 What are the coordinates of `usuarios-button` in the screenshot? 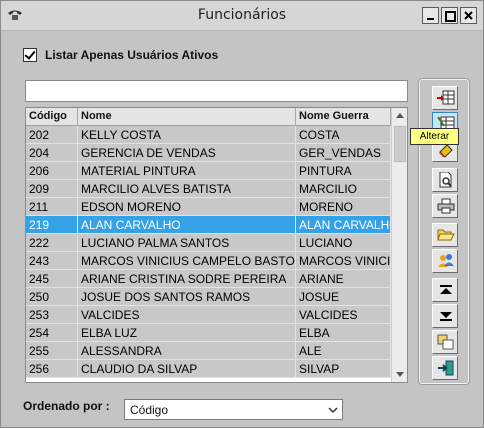 It's located at (445, 261).